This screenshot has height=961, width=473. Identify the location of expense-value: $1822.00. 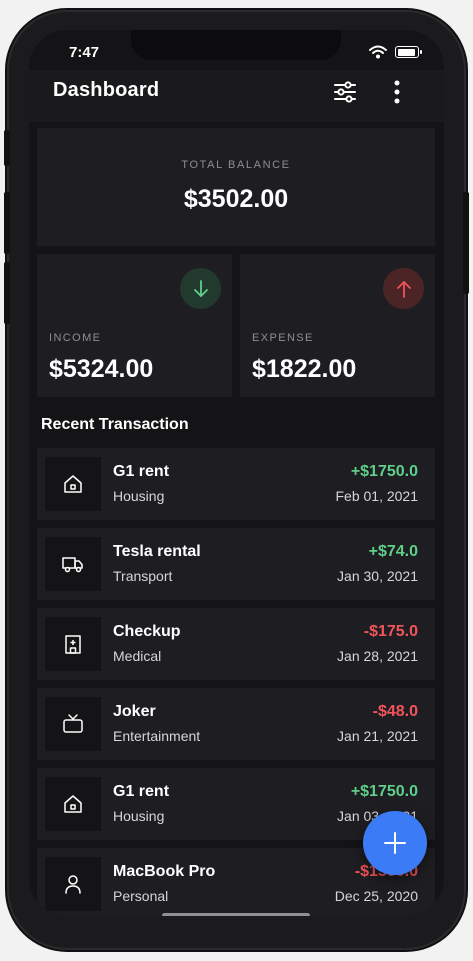
(304, 369).